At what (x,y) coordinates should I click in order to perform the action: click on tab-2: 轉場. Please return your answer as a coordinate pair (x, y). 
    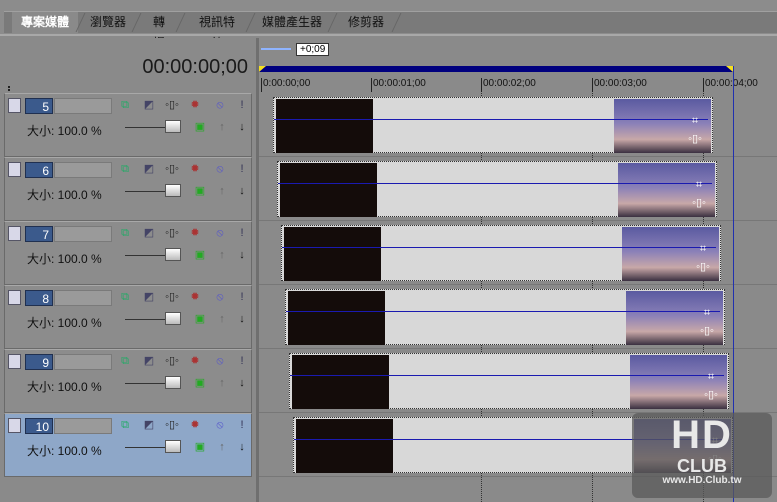
    Looking at the image, I should click on (159, 31).